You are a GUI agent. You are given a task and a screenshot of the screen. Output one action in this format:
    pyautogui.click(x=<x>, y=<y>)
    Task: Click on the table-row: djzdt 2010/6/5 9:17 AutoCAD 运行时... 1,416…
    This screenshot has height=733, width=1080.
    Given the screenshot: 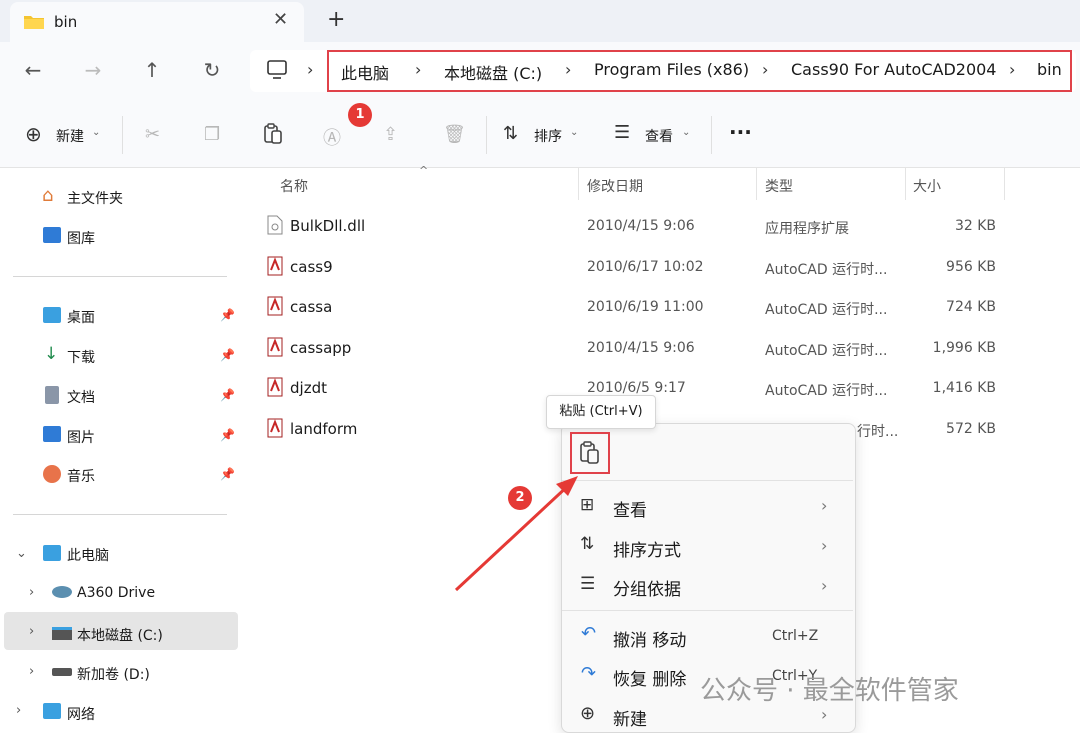 What is the action you would take?
    pyautogui.click(x=658, y=388)
    